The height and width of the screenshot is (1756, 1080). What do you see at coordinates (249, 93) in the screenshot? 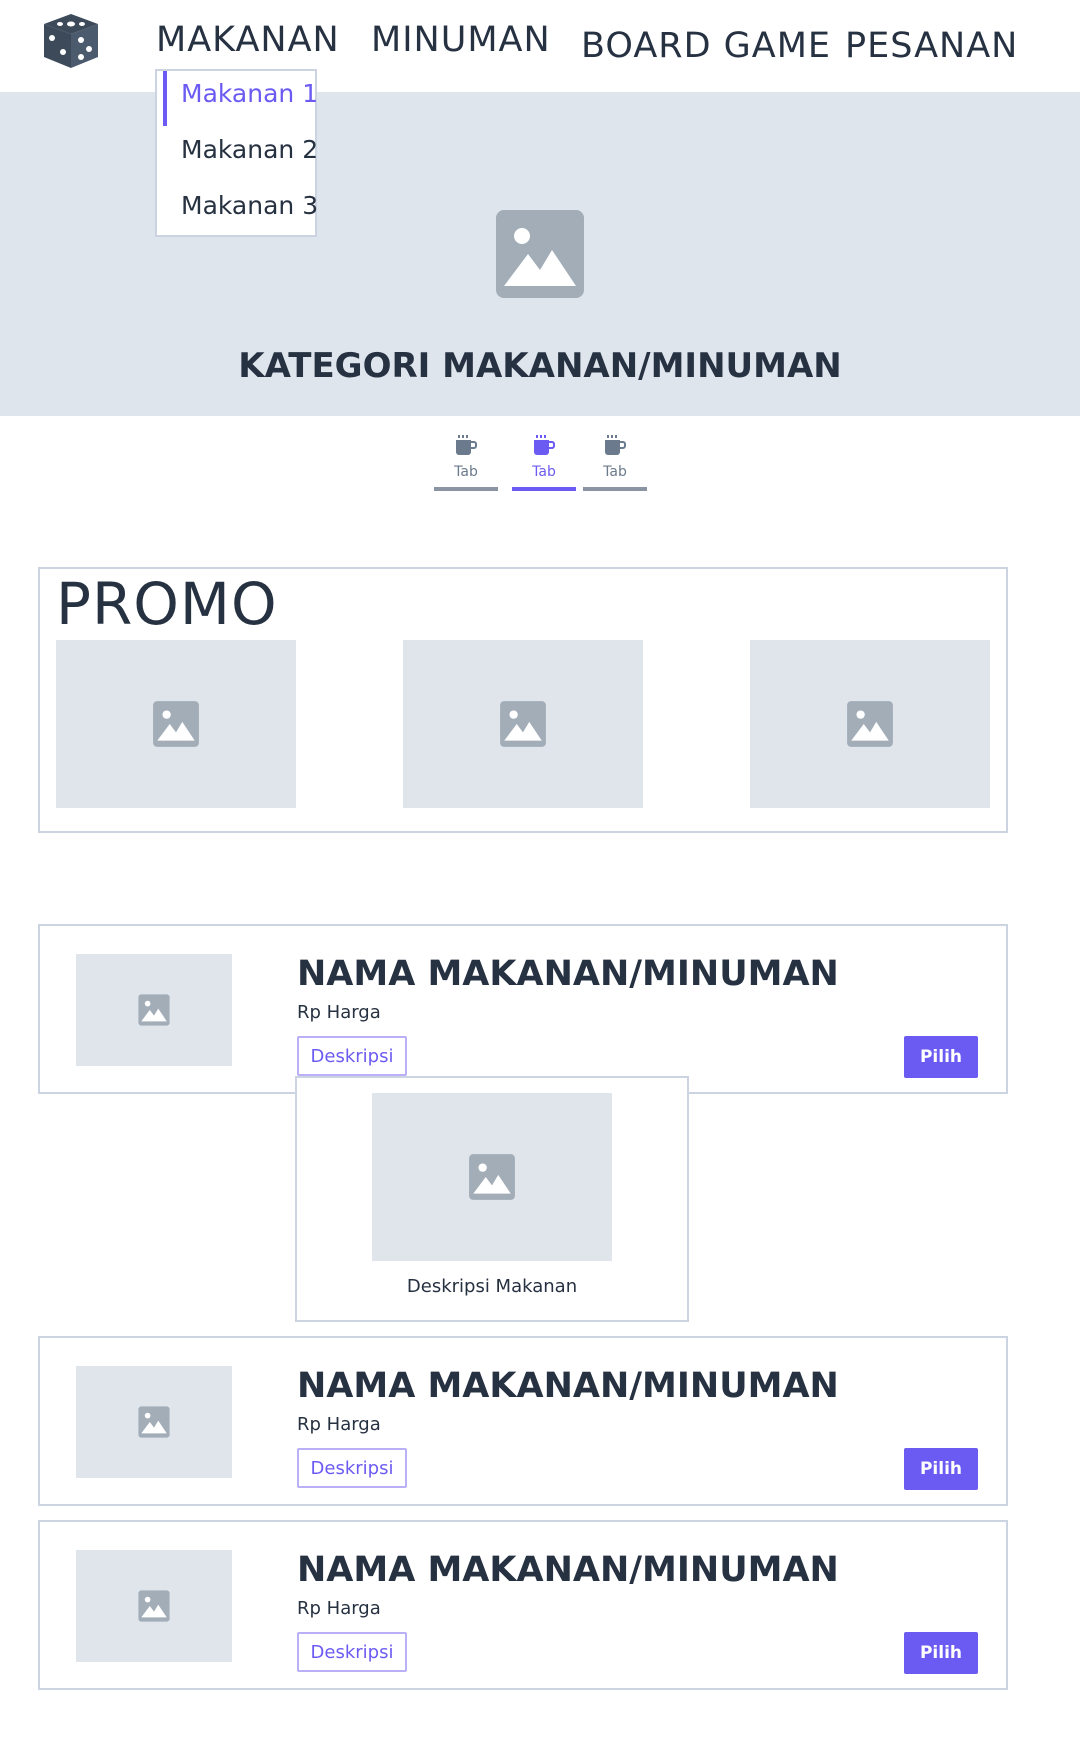
I see `dropdown-item-makanan-1: Makanan 1` at bounding box center [249, 93].